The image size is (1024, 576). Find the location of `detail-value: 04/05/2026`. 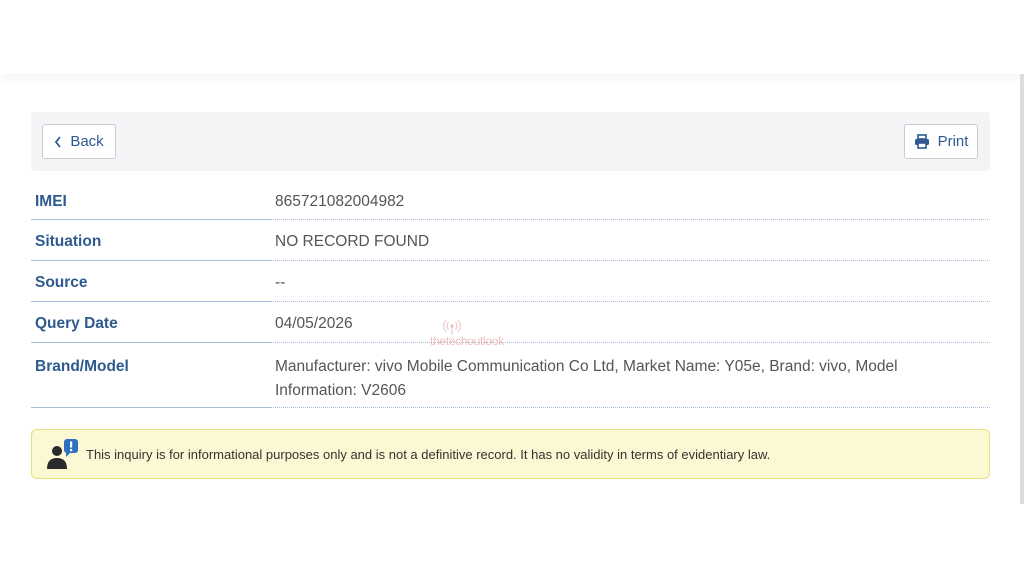

detail-value: 04/05/2026 is located at coordinates (630, 322).